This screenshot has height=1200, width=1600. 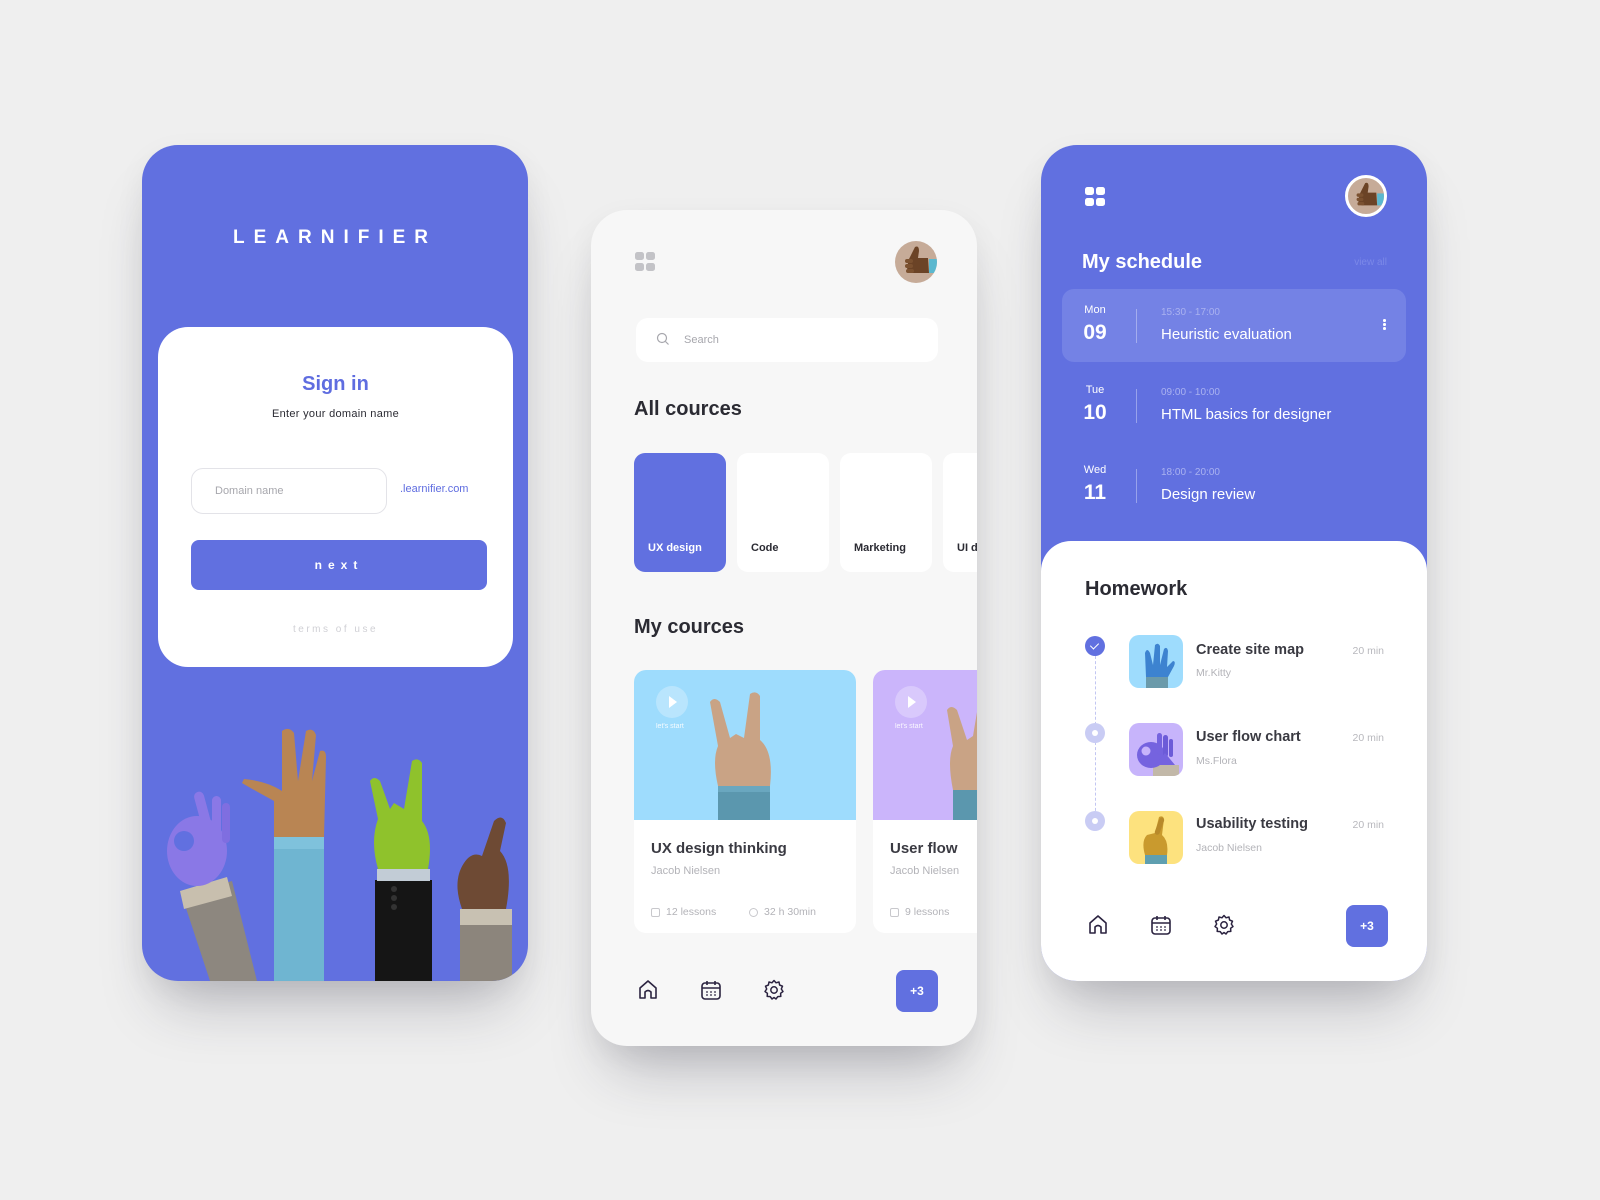 What do you see at coordinates (339, 565) in the screenshot?
I see `next-button: next` at bounding box center [339, 565].